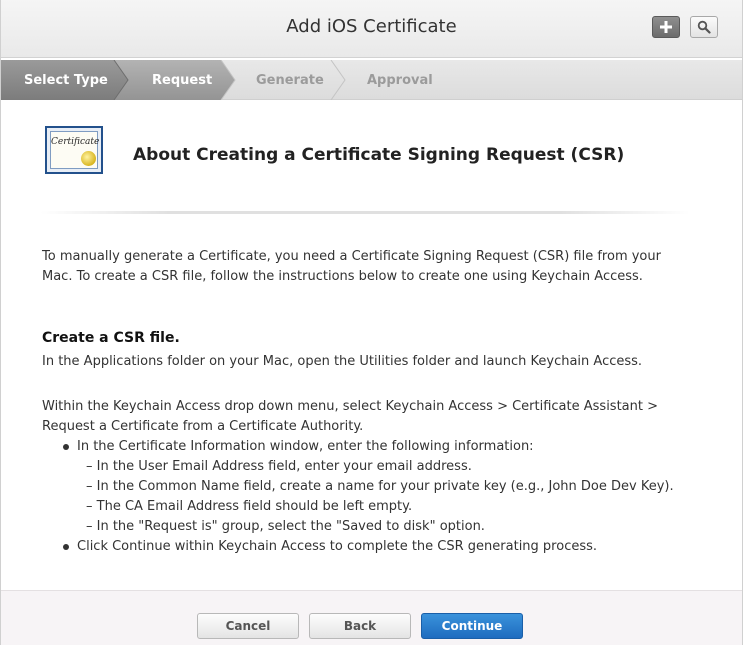 The width and height of the screenshot is (743, 645). What do you see at coordinates (66, 80) in the screenshot?
I see `step-select-type: Select Type` at bounding box center [66, 80].